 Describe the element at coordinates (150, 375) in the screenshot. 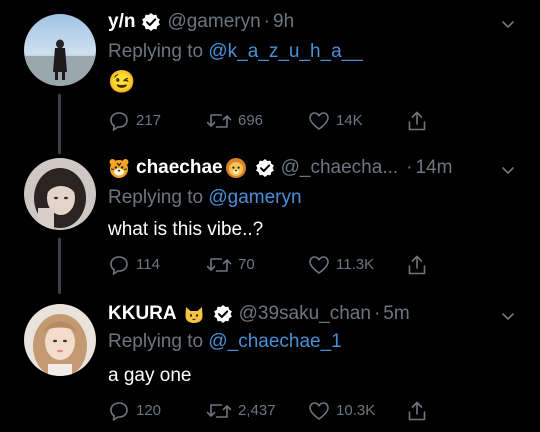

I see `tweet-text: a gay one` at that location.